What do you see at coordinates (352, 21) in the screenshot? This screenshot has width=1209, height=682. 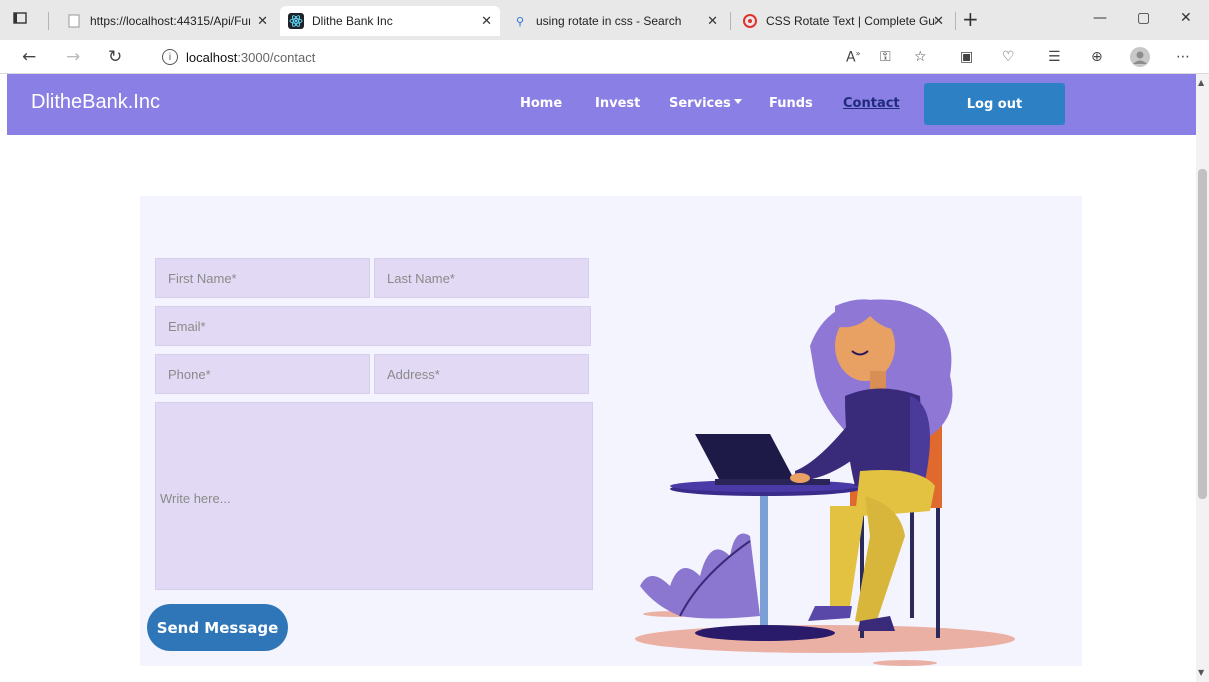 I see `tab-title: Dlithe Bank Inc` at bounding box center [352, 21].